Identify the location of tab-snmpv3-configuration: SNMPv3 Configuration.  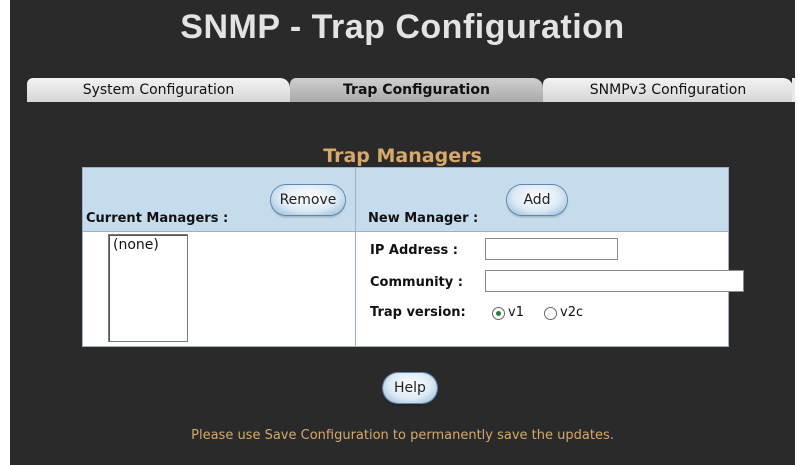
(668, 90).